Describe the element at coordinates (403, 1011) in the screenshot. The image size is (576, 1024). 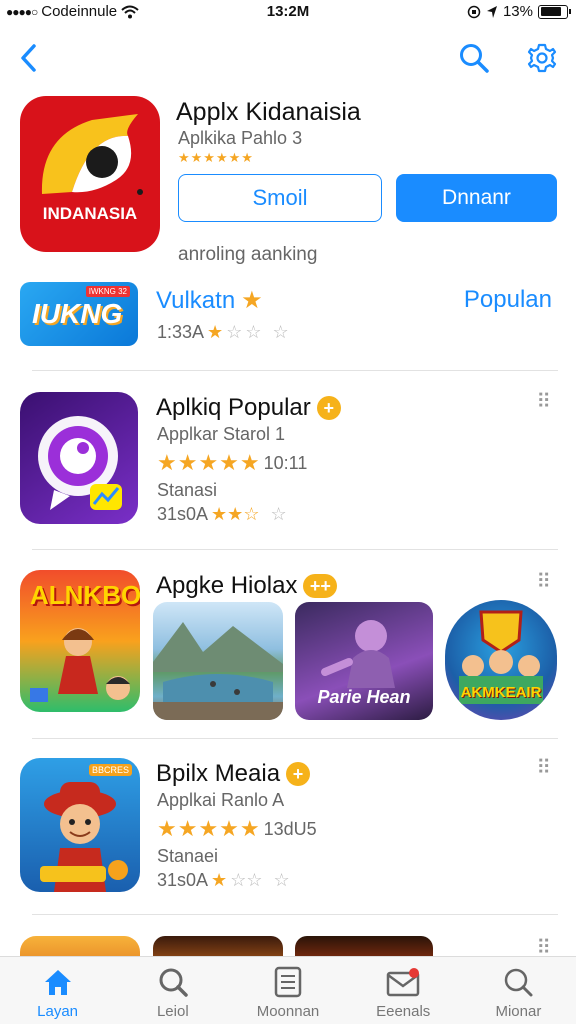
I see `tab-label: Eeenals` at that location.